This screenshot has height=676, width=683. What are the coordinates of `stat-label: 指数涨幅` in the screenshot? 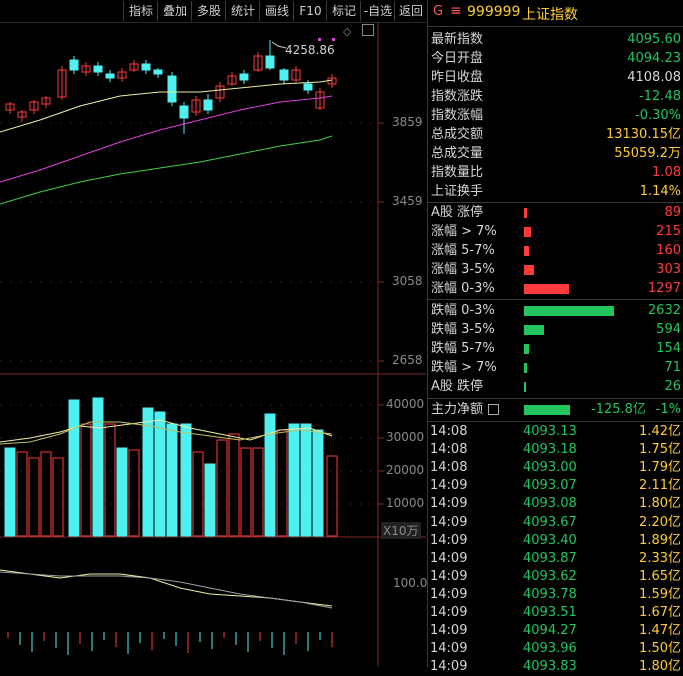 It's located at (457, 115).